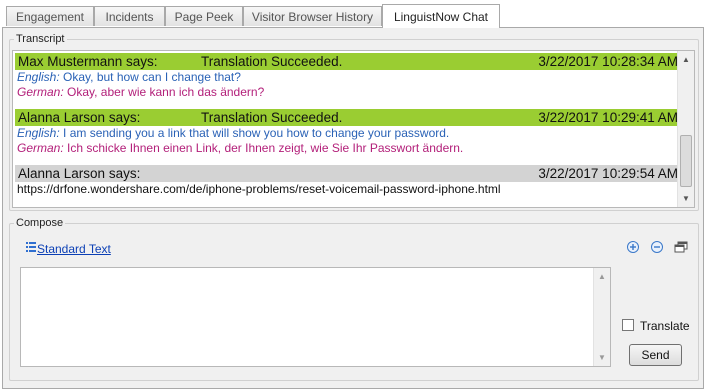 This screenshot has height=391, width=708. Describe the element at coordinates (608, 61) in the screenshot. I see `message-timestamp: 3/22/2017 10:28:34 AM` at that location.